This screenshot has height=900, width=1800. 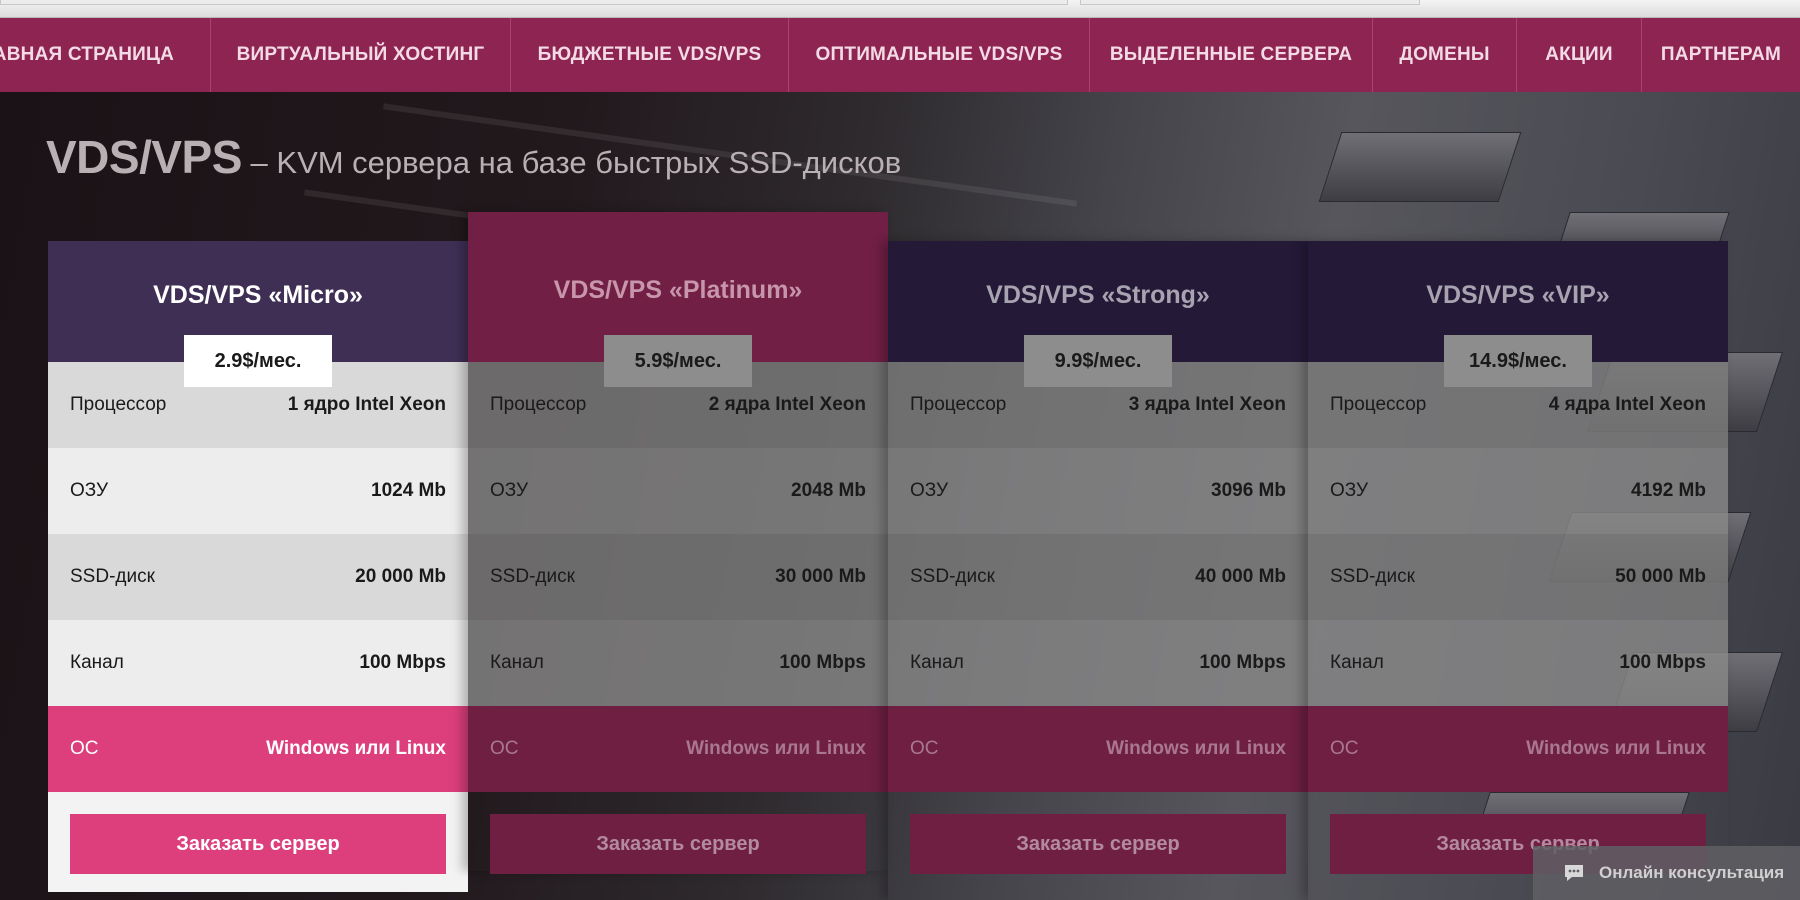 I want to click on address-bar-edge, so click(x=534, y=2).